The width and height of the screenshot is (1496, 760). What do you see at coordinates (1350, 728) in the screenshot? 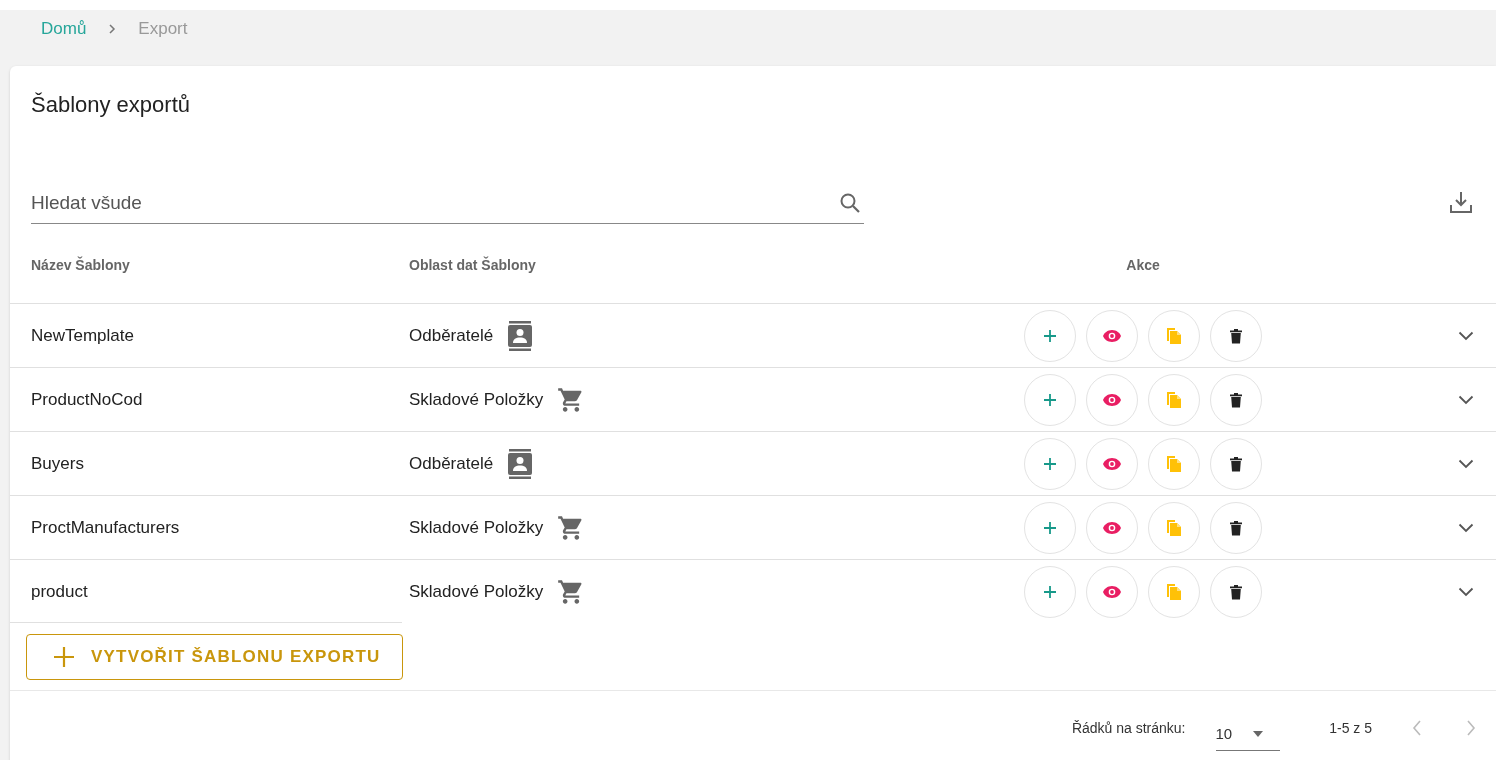
I see `page-range: 1-5 z 5` at bounding box center [1350, 728].